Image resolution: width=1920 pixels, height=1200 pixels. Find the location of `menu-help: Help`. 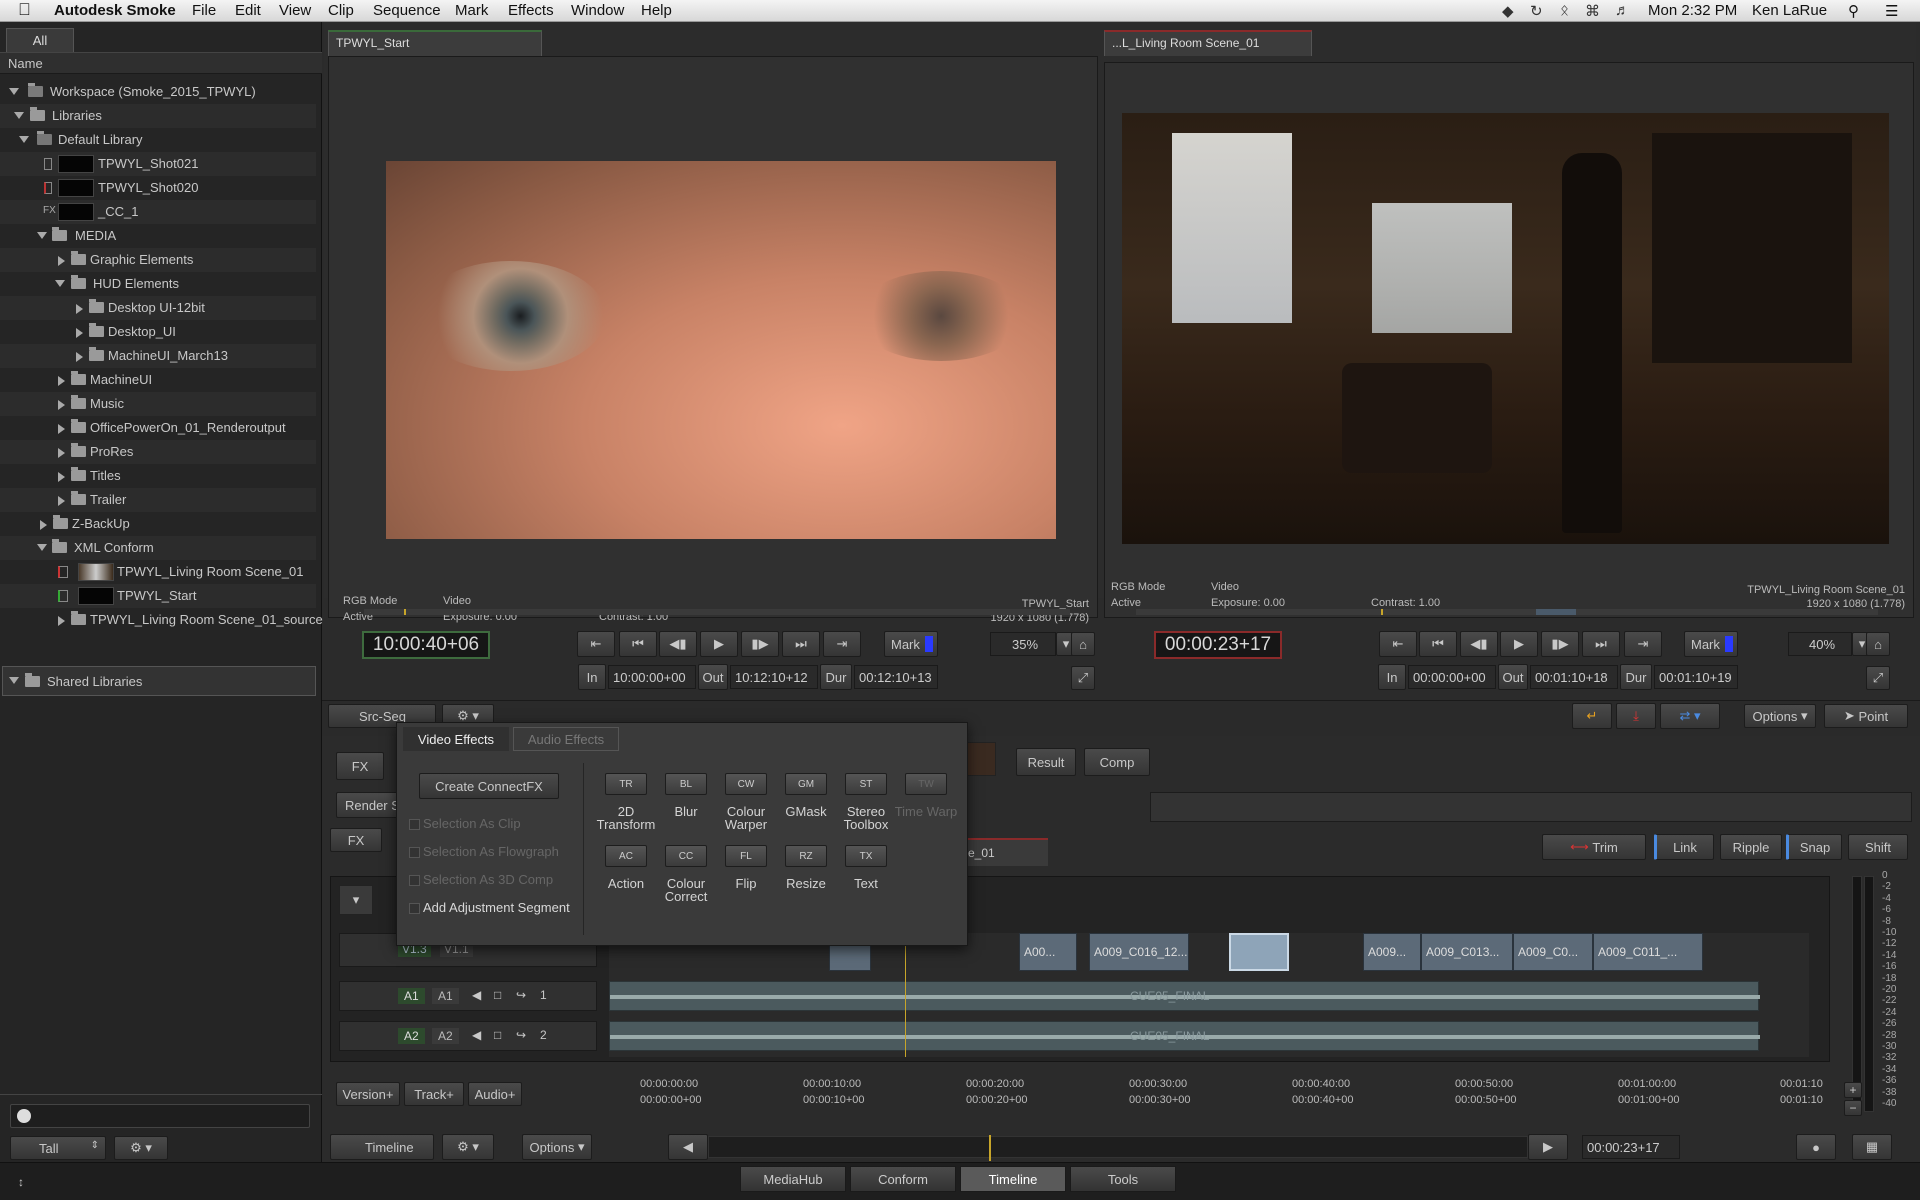

menu-help: Help is located at coordinates (656, 10).